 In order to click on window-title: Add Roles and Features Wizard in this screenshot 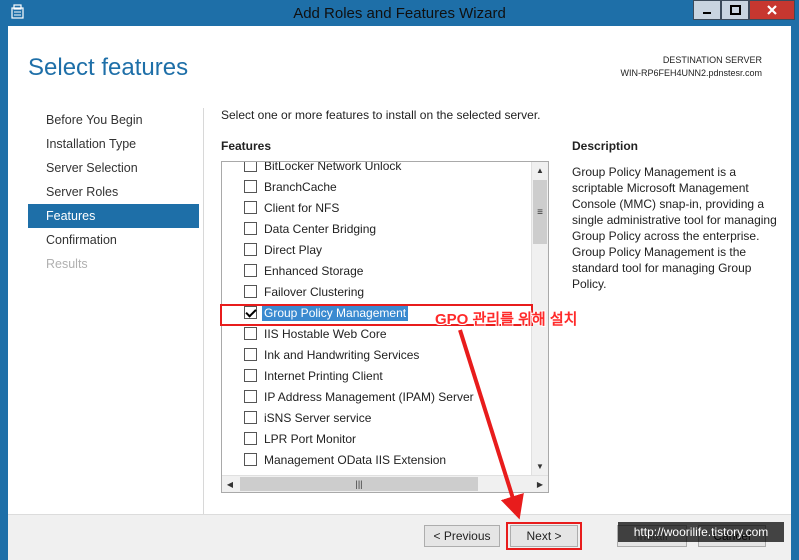, I will do `click(399, 13)`.